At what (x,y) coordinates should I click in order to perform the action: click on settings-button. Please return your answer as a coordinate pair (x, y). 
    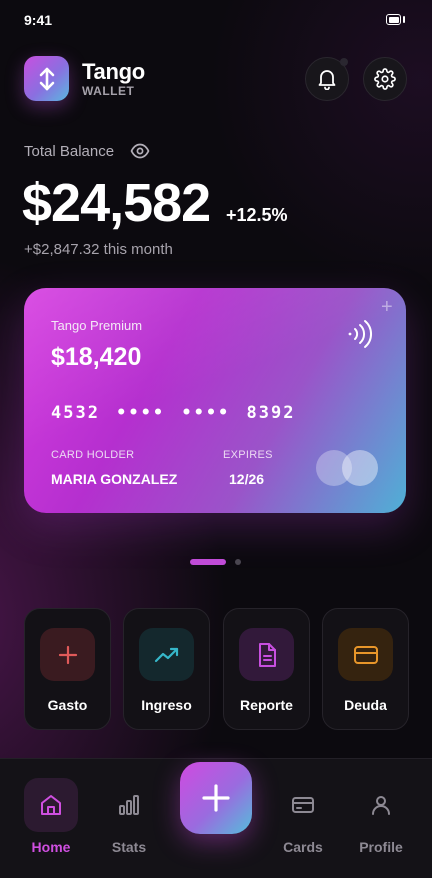
    Looking at the image, I should click on (385, 79).